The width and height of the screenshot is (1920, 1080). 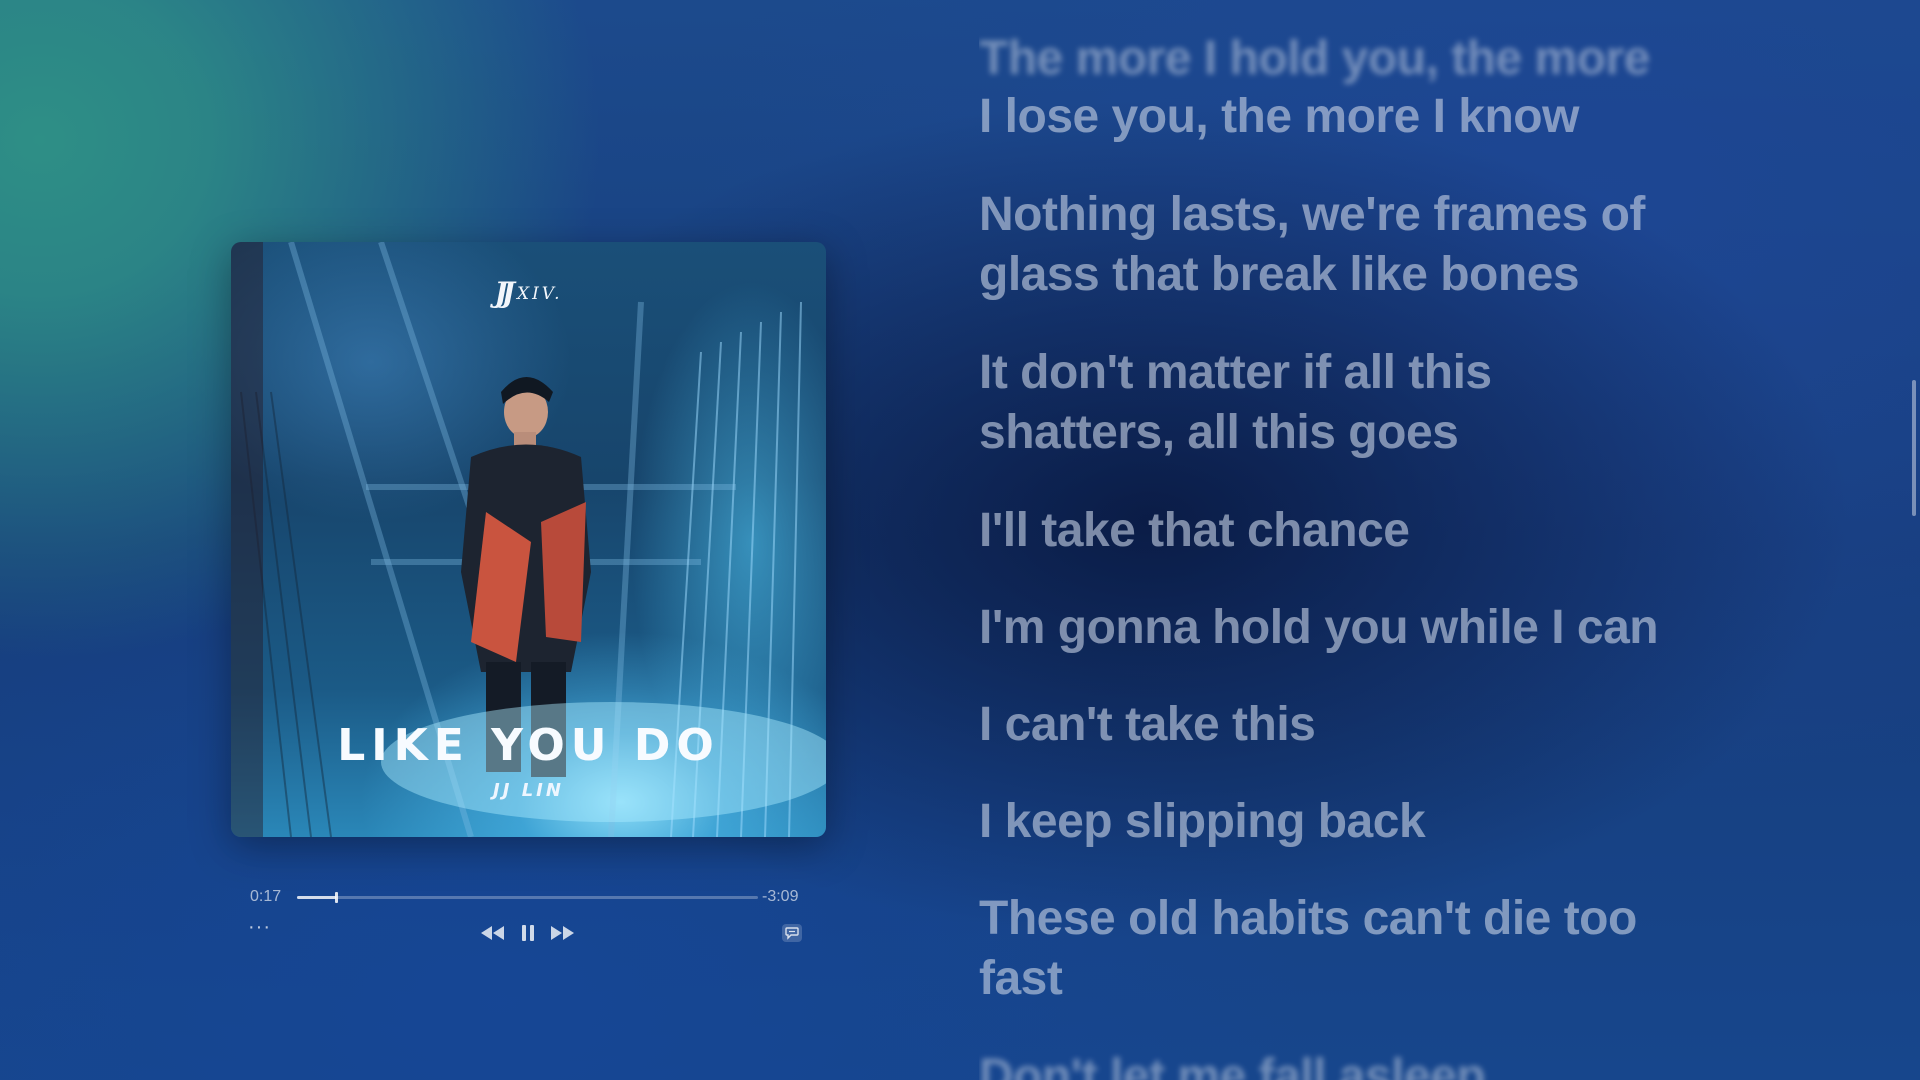 What do you see at coordinates (780, 896) in the screenshot?
I see `remaining-time: -3:09` at bounding box center [780, 896].